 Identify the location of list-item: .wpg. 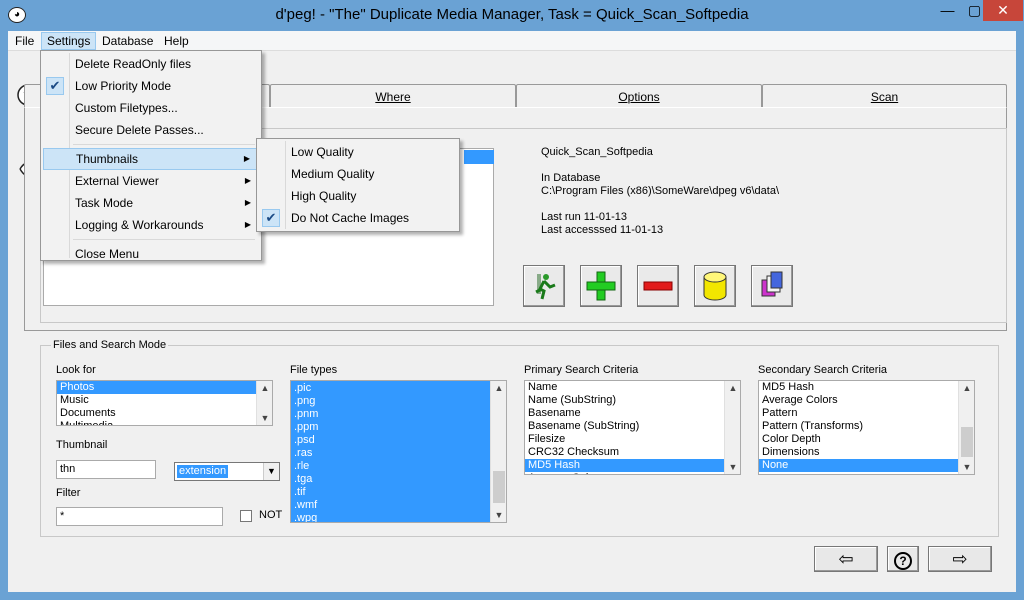
(390, 517).